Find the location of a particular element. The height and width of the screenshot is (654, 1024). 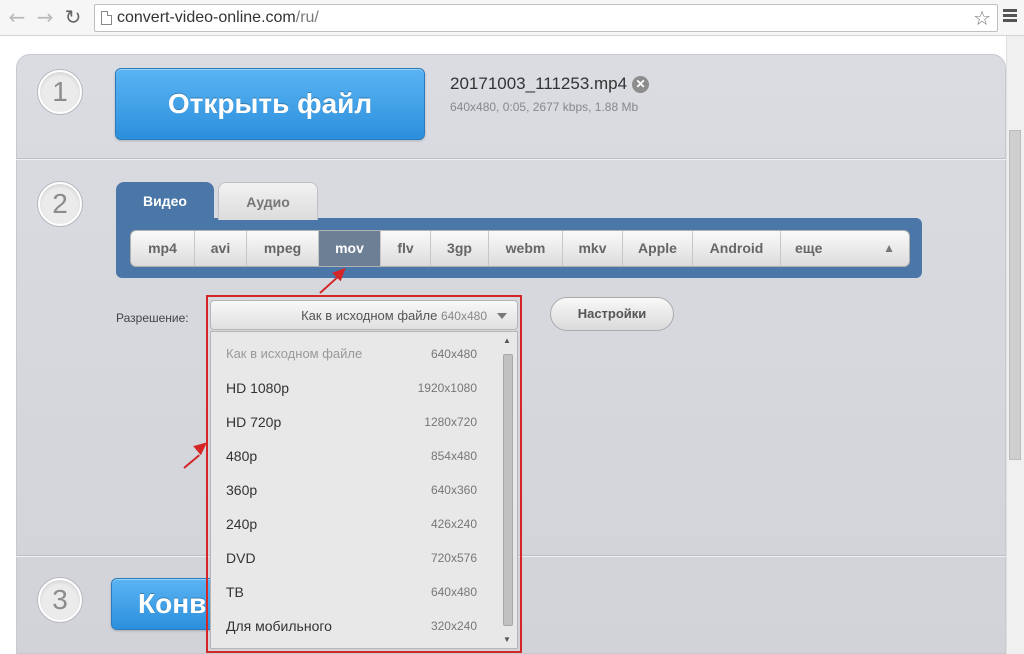

section-divider is located at coordinates (511, 159).